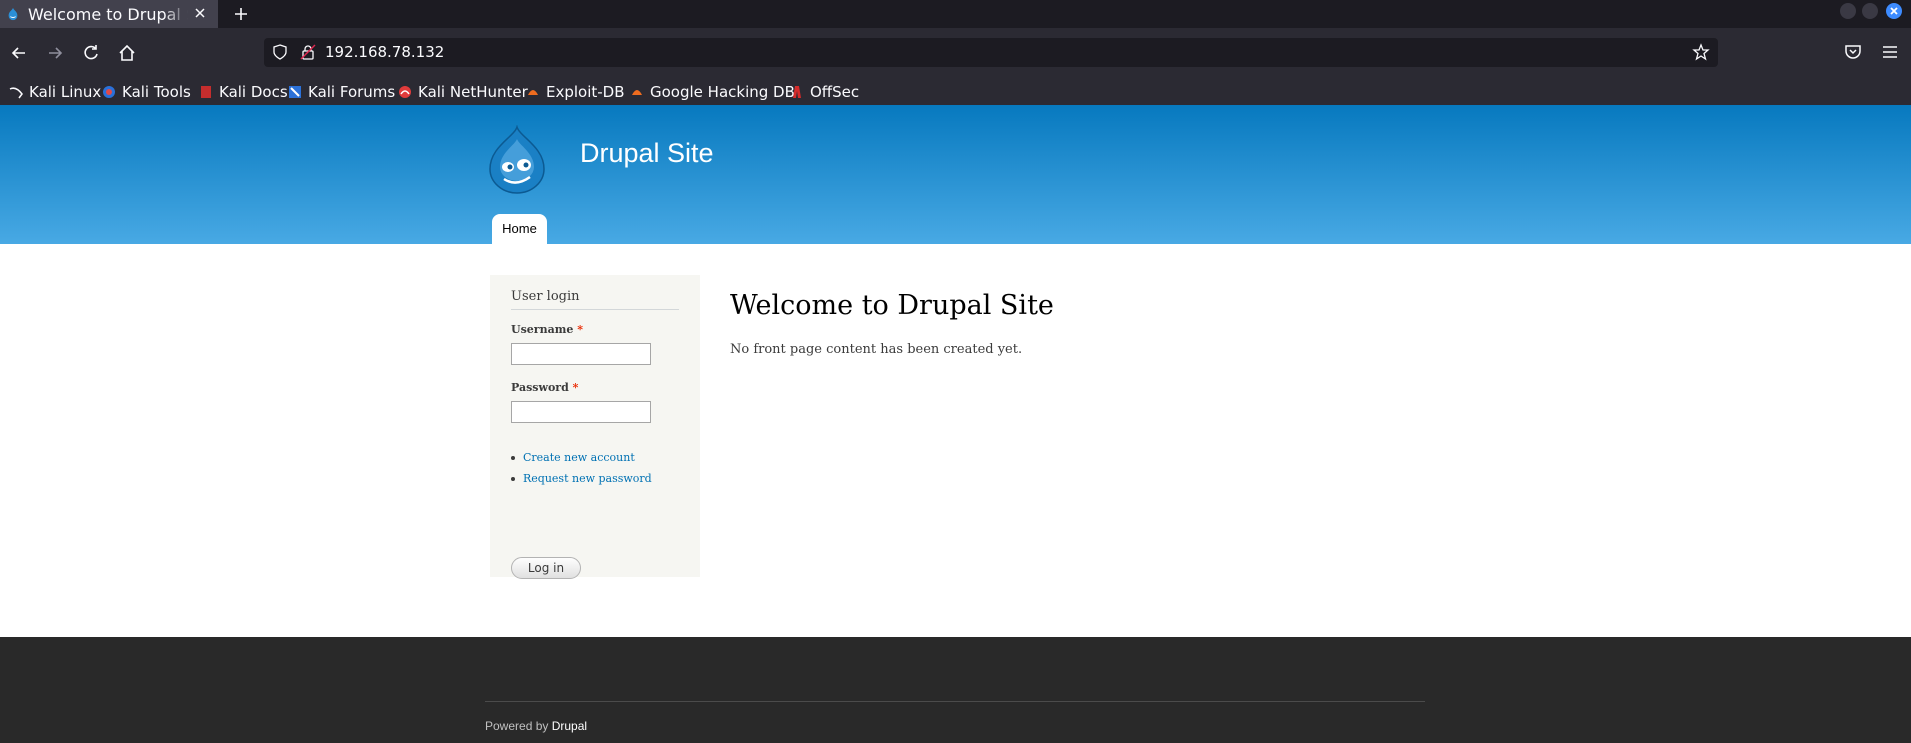 The height and width of the screenshot is (743, 1911). I want to click on bookmark-label: Kali NetHunter, so click(473, 91).